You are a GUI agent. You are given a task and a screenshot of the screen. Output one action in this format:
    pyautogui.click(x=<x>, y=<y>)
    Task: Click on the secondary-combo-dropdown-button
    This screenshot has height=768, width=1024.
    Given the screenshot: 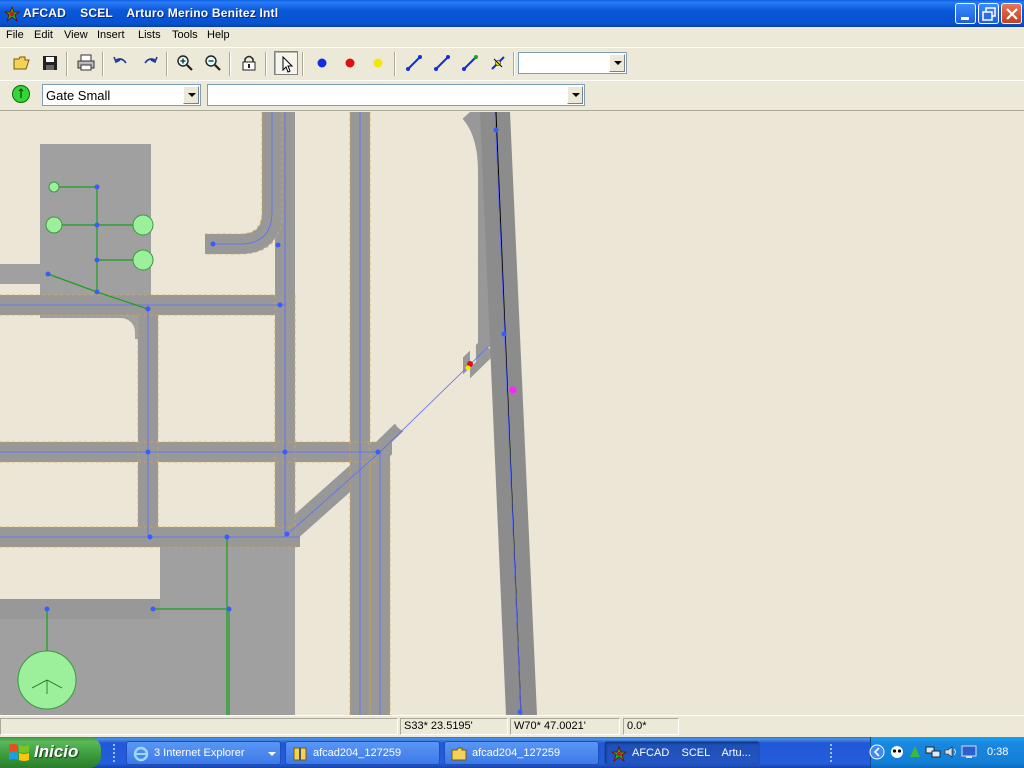 What is the action you would take?
    pyautogui.click(x=575, y=95)
    